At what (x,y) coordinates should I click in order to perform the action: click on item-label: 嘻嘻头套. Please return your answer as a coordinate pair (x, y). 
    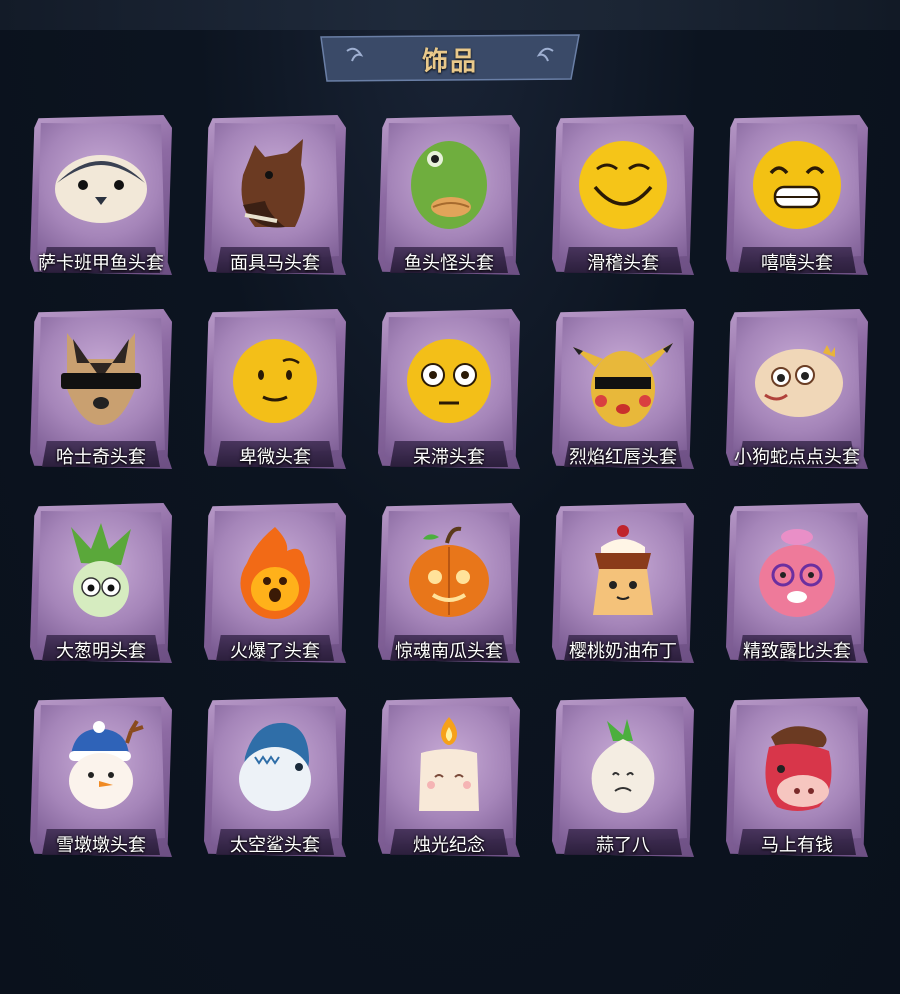
    Looking at the image, I should click on (797, 263).